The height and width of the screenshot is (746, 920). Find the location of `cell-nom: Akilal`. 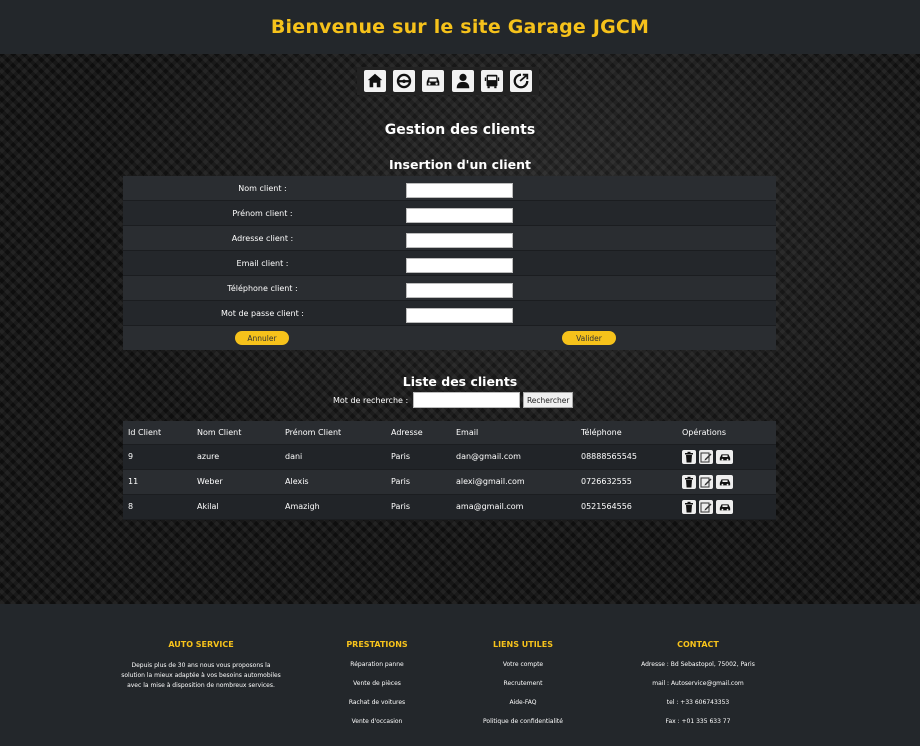

cell-nom: Akilal is located at coordinates (236, 507).